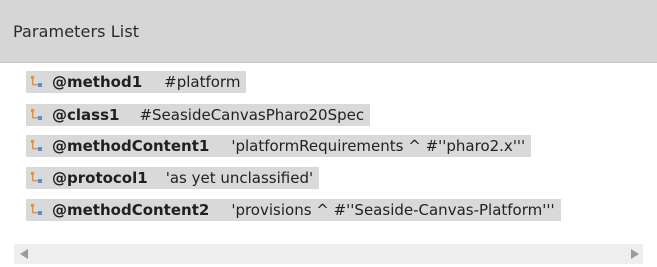 The height and width of the screenshot is (267, 657). I want to click on scroll-left-arrow-icon, so click(24, 254).